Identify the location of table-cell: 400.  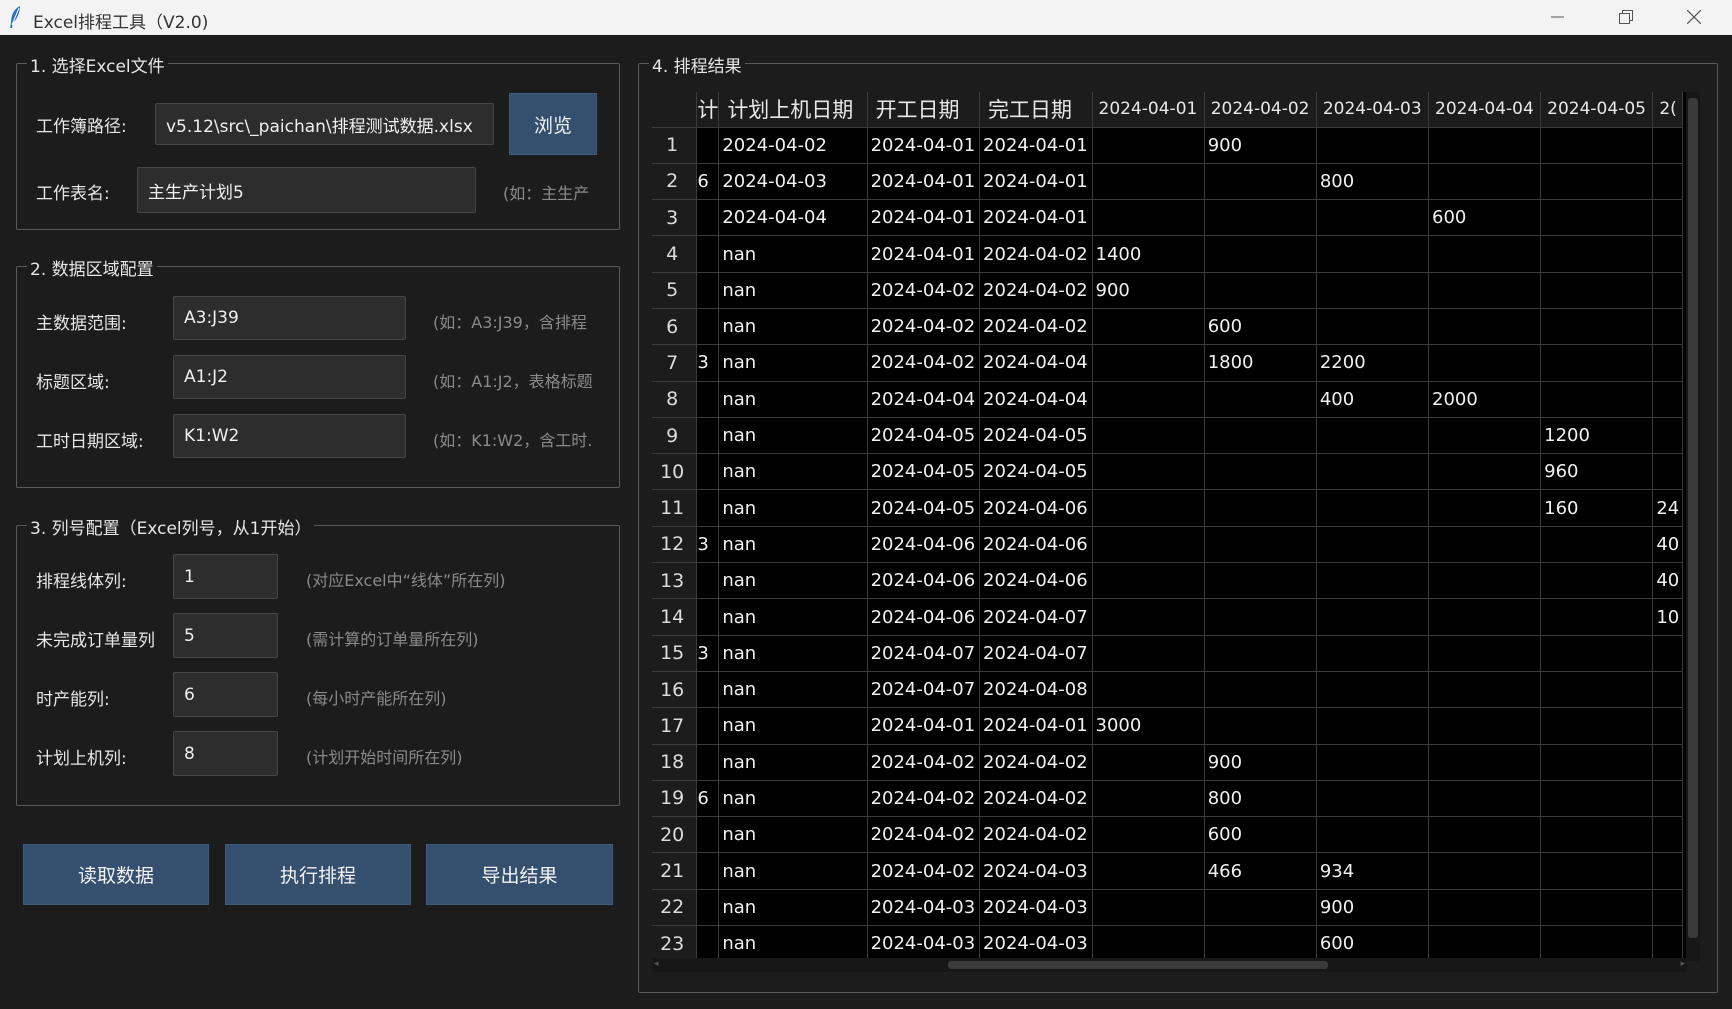
(1373, 399).